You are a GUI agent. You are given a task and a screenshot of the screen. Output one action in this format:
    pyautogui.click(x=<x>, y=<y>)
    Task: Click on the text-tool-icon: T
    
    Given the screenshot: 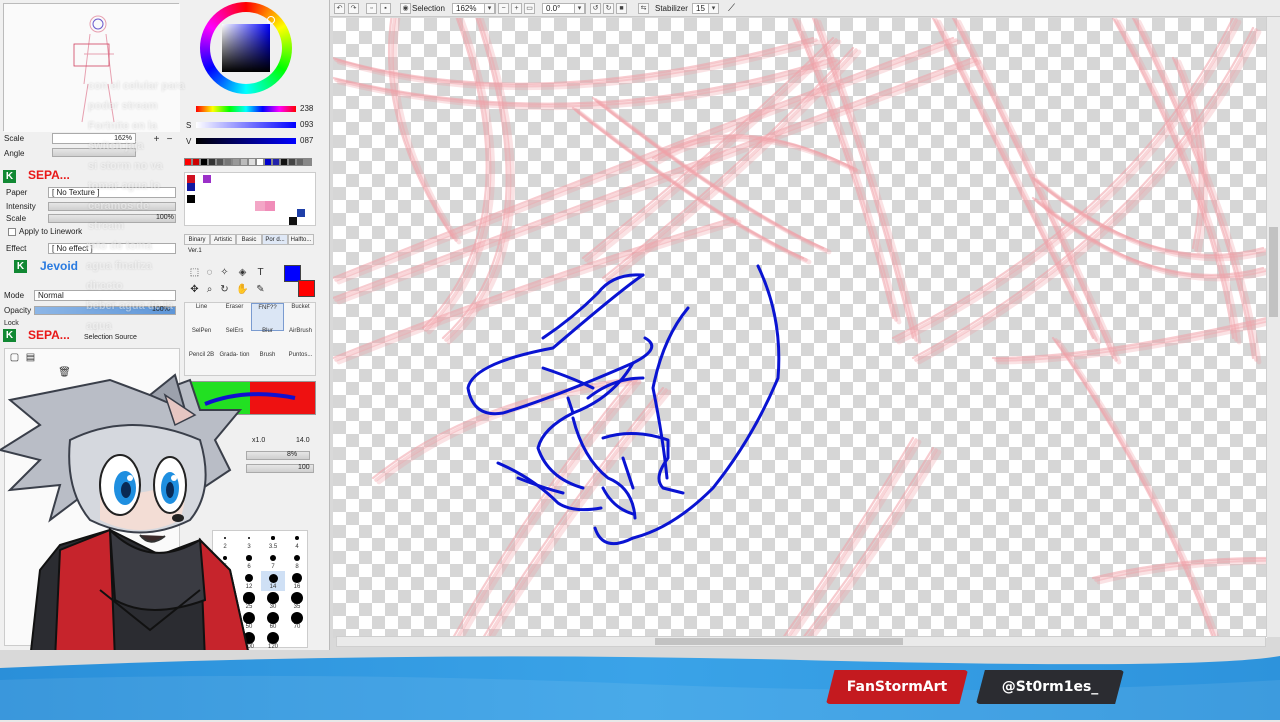 What is the action you would take?
    pyautogui.click(x=260, y=272)
    